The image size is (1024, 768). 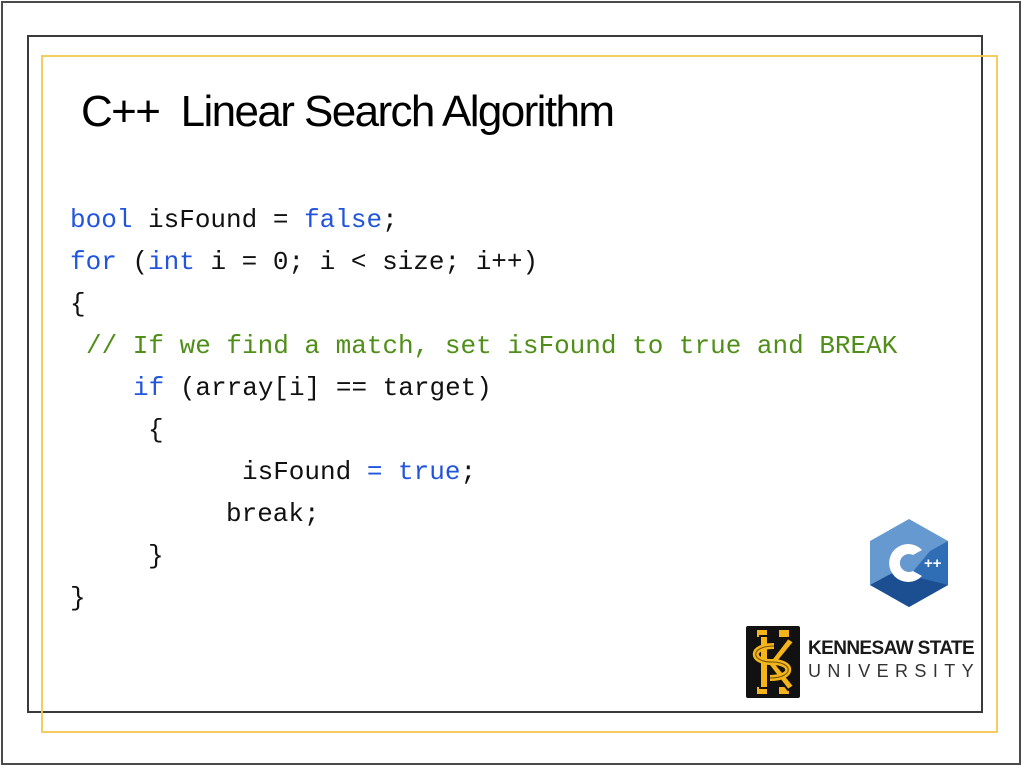 I want to click on code-keyword: int, so click(x=171, y=262).